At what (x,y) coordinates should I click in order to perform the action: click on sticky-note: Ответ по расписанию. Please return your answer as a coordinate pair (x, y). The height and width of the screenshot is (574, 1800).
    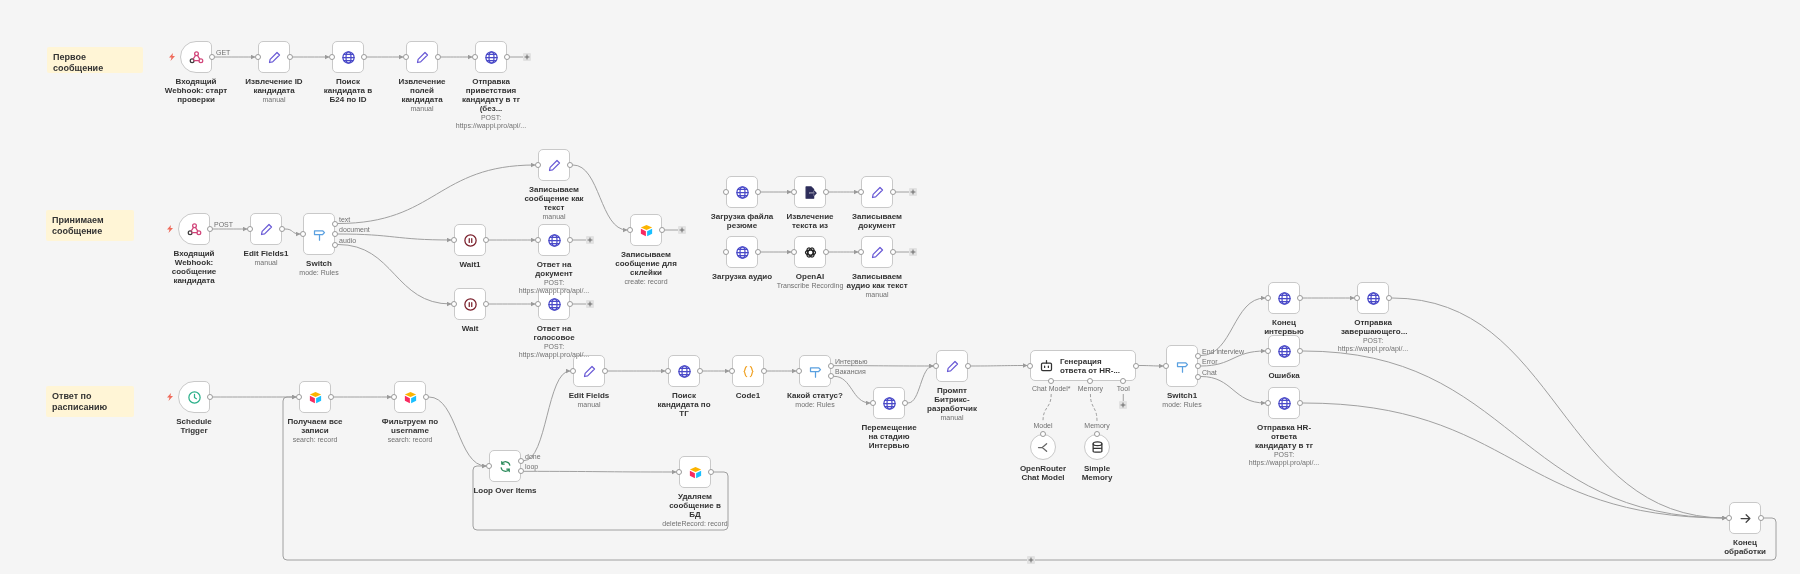
    Looking at the image, I should click on (90, 401).